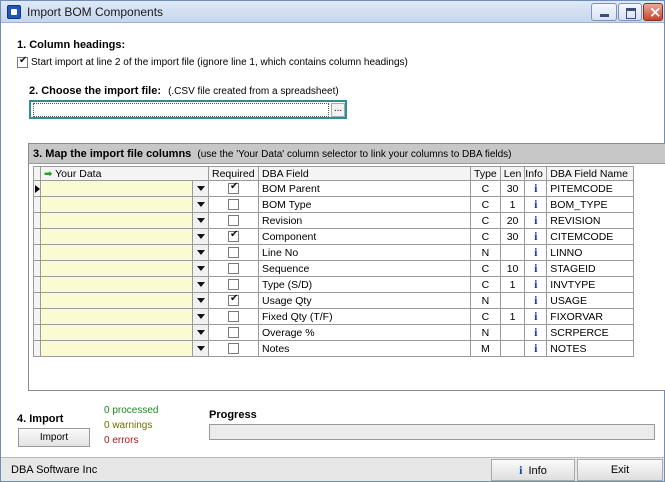  Describe the element at coordinates (653, 12) in the screenshot. I see `close-button` at that location.